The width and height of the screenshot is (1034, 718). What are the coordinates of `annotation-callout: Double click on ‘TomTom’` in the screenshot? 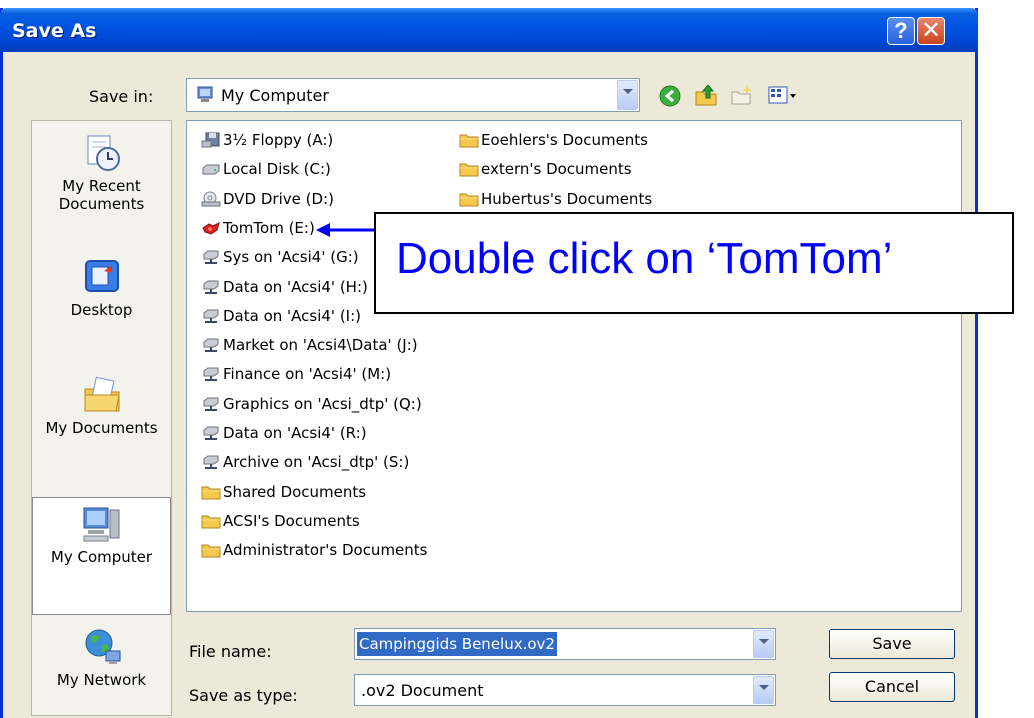 It's located at (694, 263).